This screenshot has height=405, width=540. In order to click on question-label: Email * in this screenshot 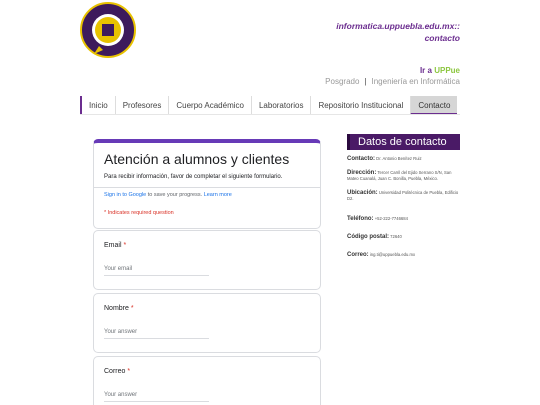, I will do `click(115, 245)`.